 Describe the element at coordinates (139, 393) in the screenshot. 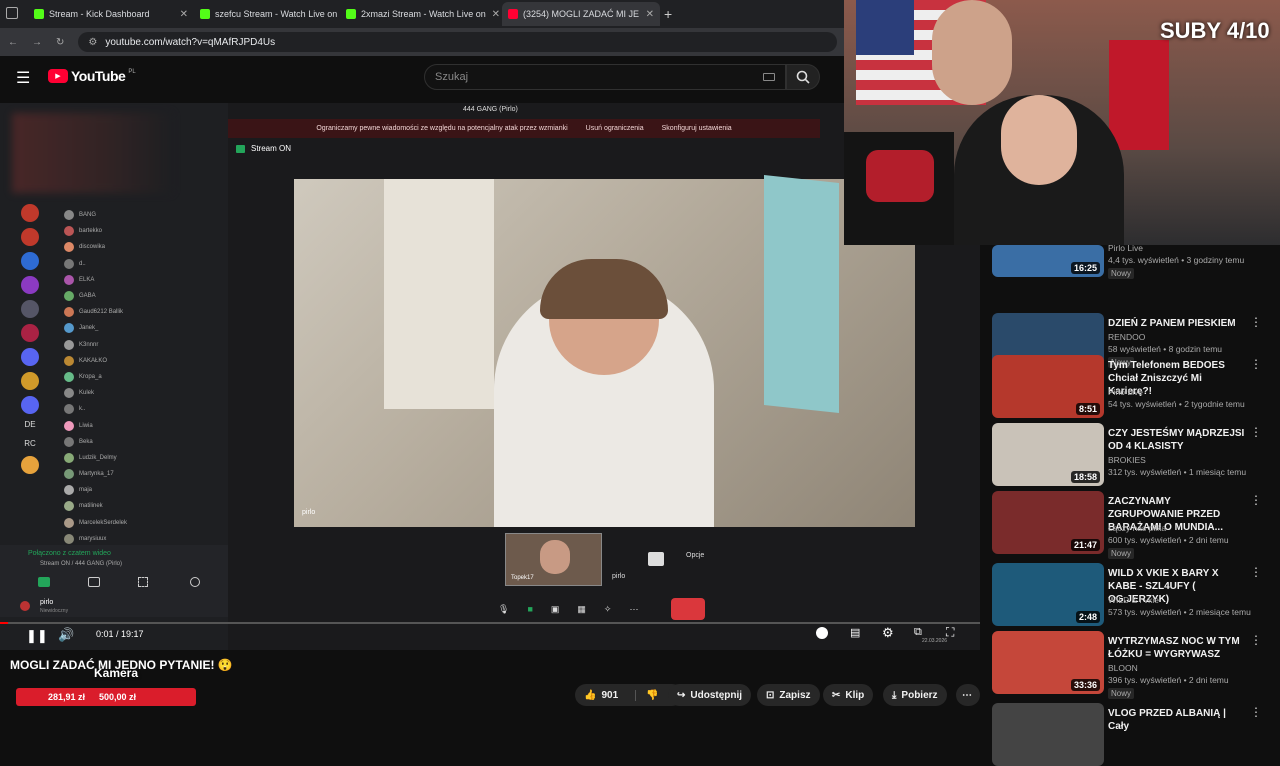

I see `member-item: Kulek` at that location.